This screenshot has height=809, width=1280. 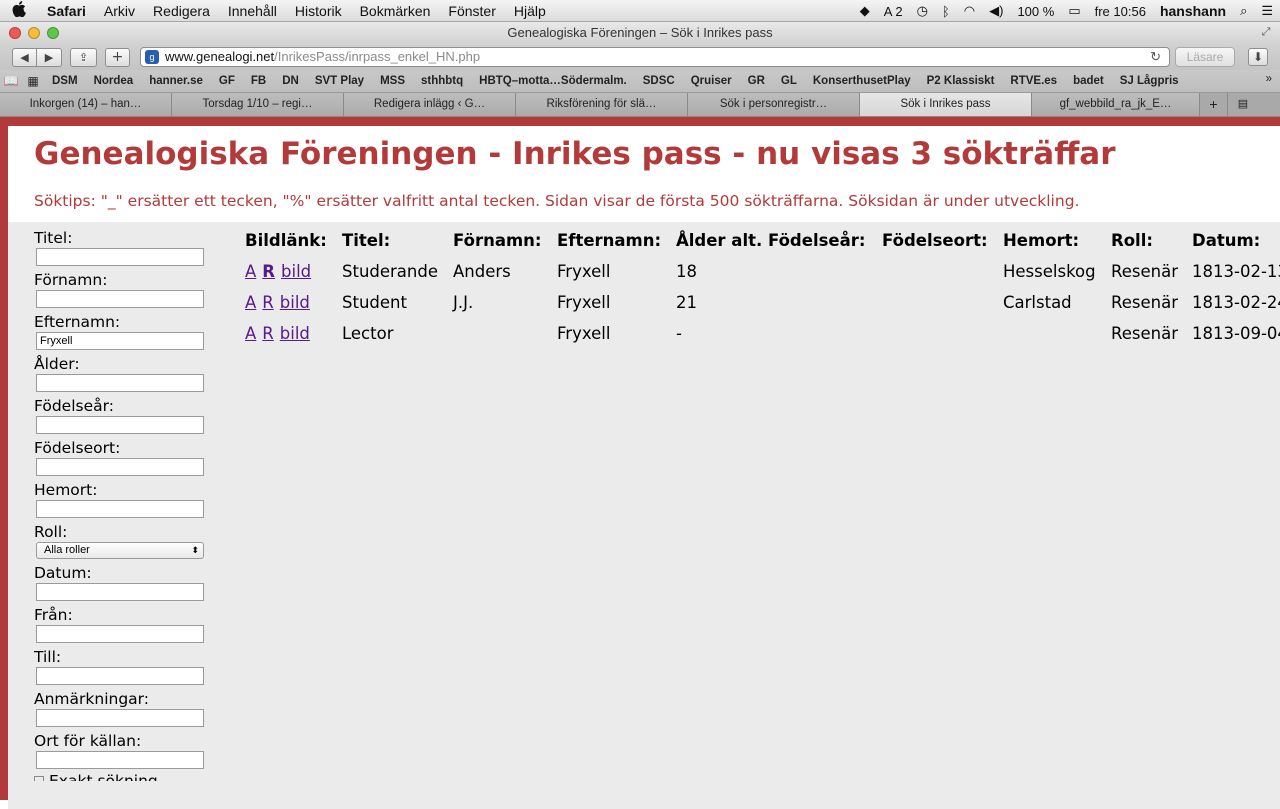 What do you see at coordinates (969, 11) in the screenshot?
I see `wifi-icon: ◠` at bounding box center [969, 11].